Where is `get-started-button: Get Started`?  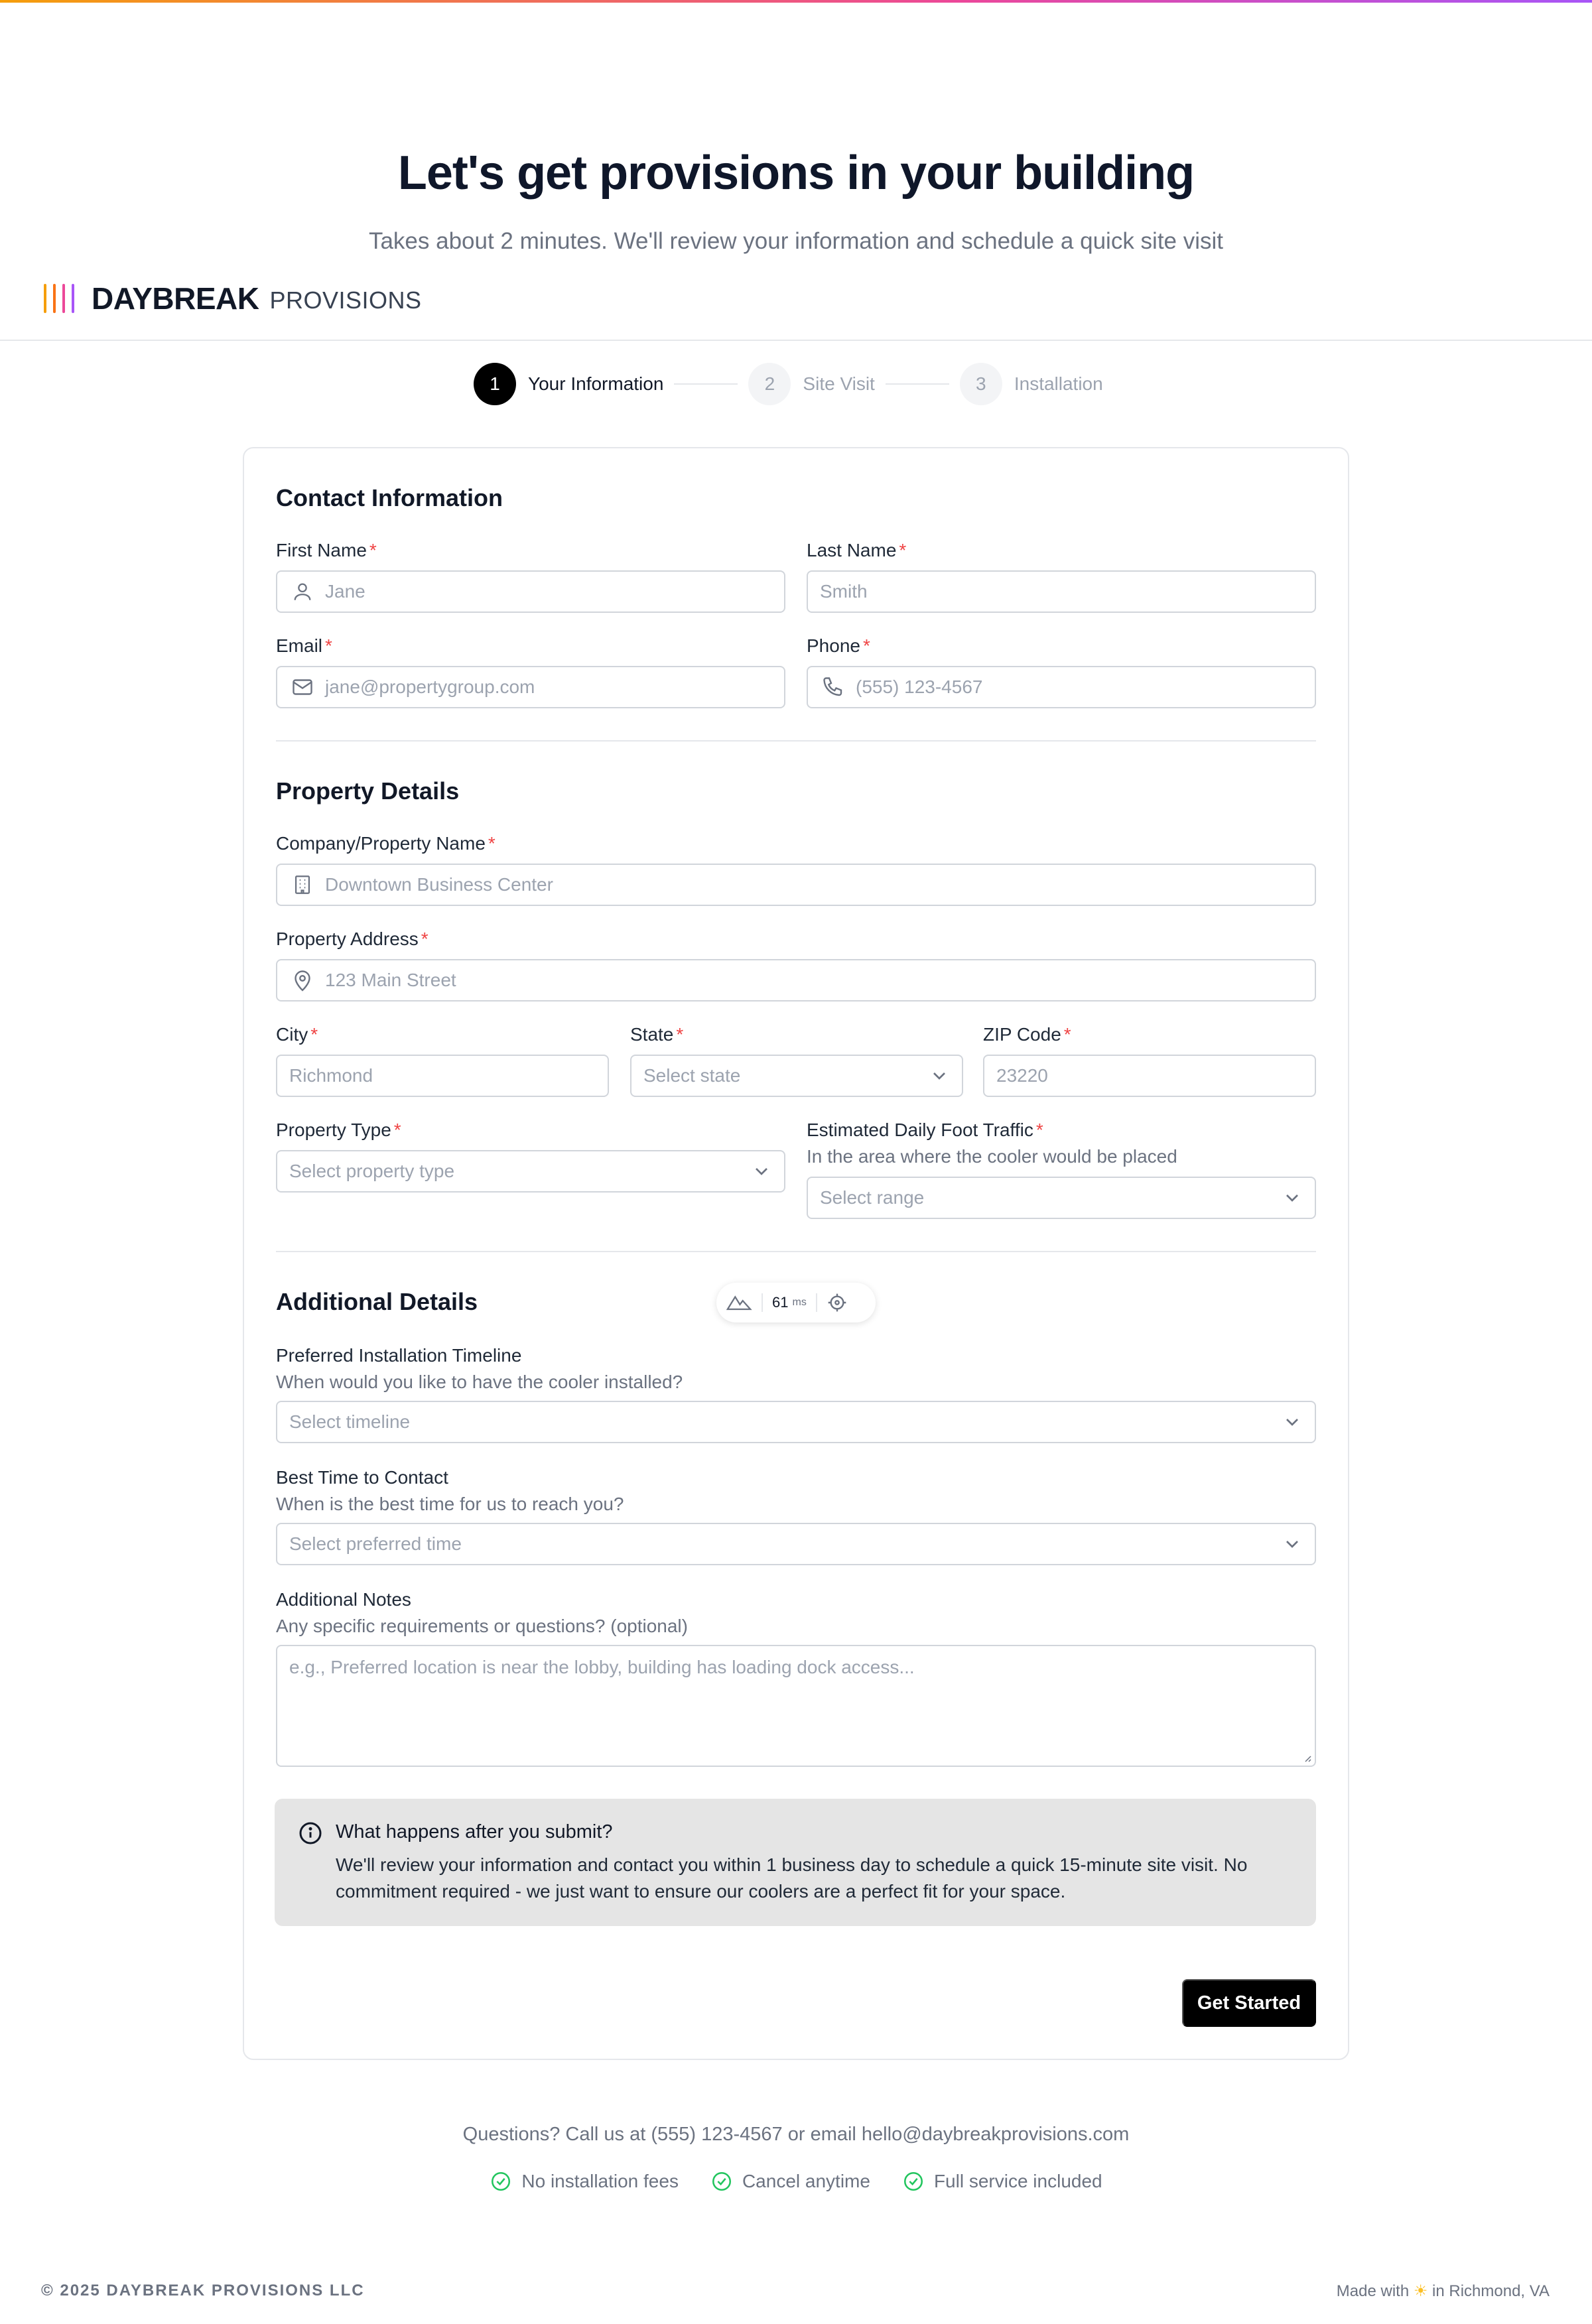 get-started-button: Get Started is located at coordinates (1249, 2003).